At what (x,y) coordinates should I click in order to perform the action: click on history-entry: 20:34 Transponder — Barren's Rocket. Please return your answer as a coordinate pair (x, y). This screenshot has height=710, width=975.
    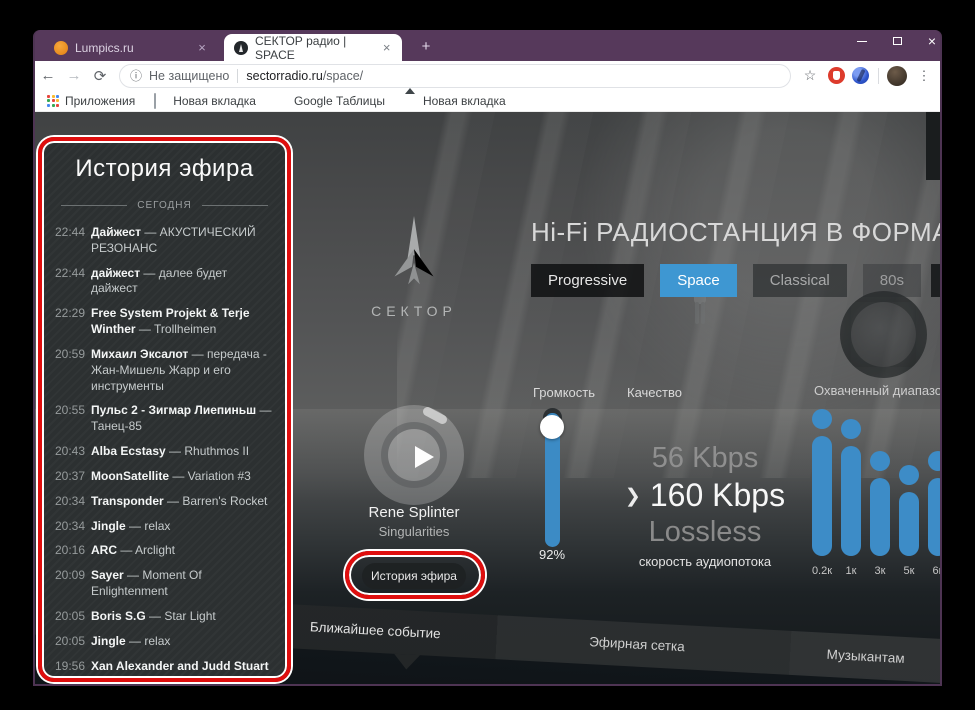
    Looking at the image, I should click on (165, 502).